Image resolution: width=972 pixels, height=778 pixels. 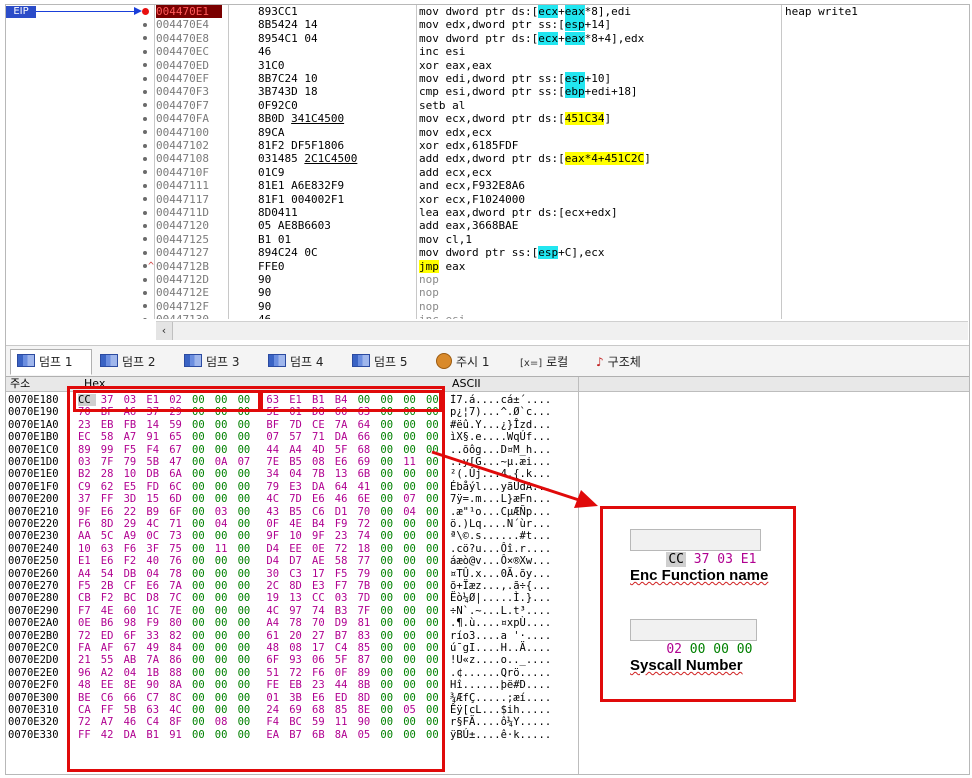 I want to click on disasm-row: 00447111 81E1 A6E832F9 and ecx,F932E8A6, so click(x=487, y=185).